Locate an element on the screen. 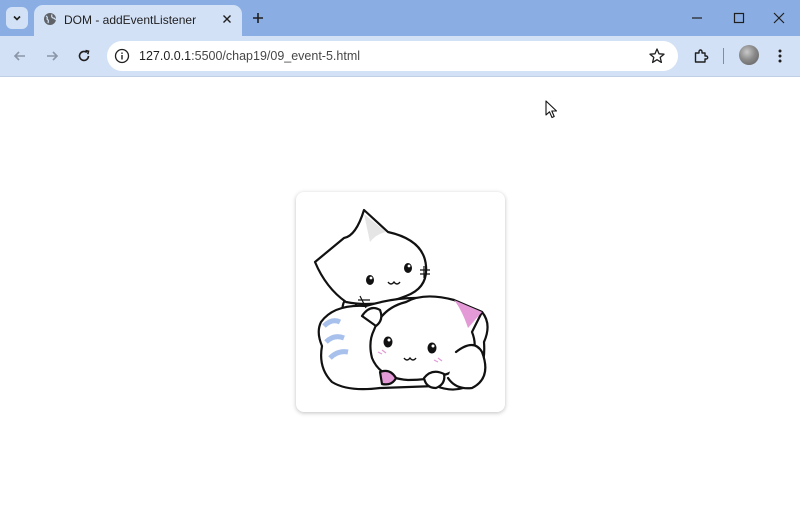 The height and width of the screenshot is (530, 800). chevron-down-icon is located at coordinates (17, 18).